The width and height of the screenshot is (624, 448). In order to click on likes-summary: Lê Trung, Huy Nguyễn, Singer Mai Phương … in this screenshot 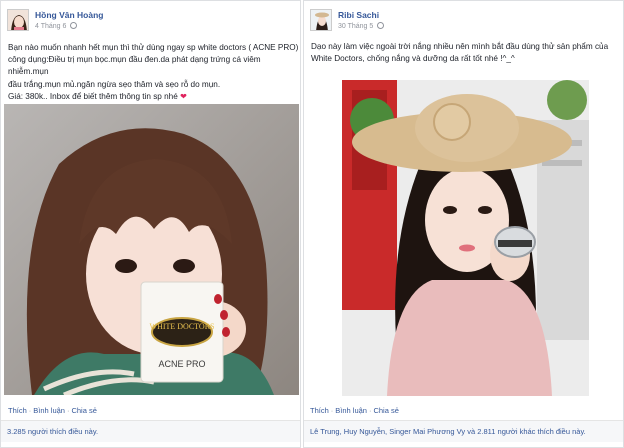, I will do `click(463, 431)`.